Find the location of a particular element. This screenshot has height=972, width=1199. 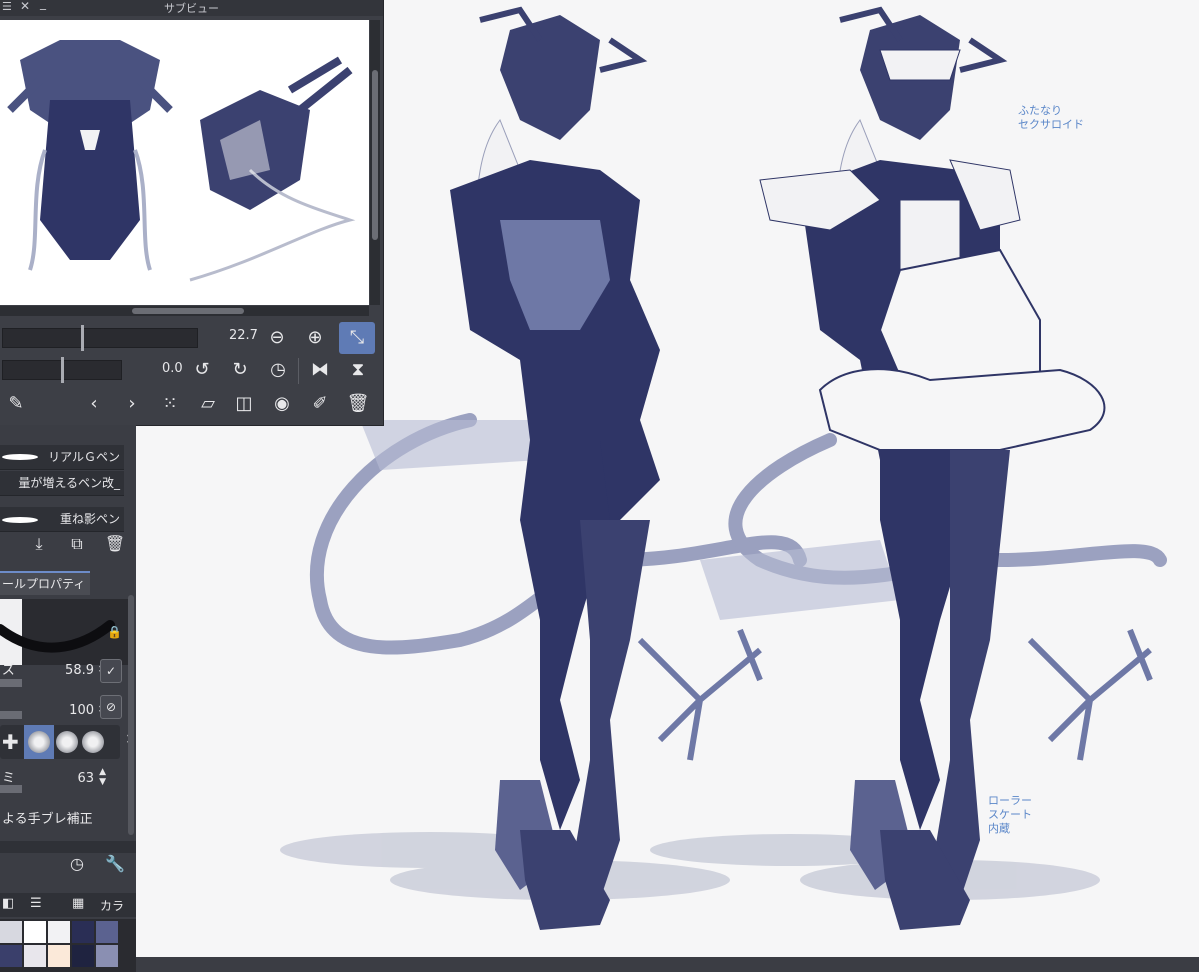

color-palette is located at coordinates (68, 945).